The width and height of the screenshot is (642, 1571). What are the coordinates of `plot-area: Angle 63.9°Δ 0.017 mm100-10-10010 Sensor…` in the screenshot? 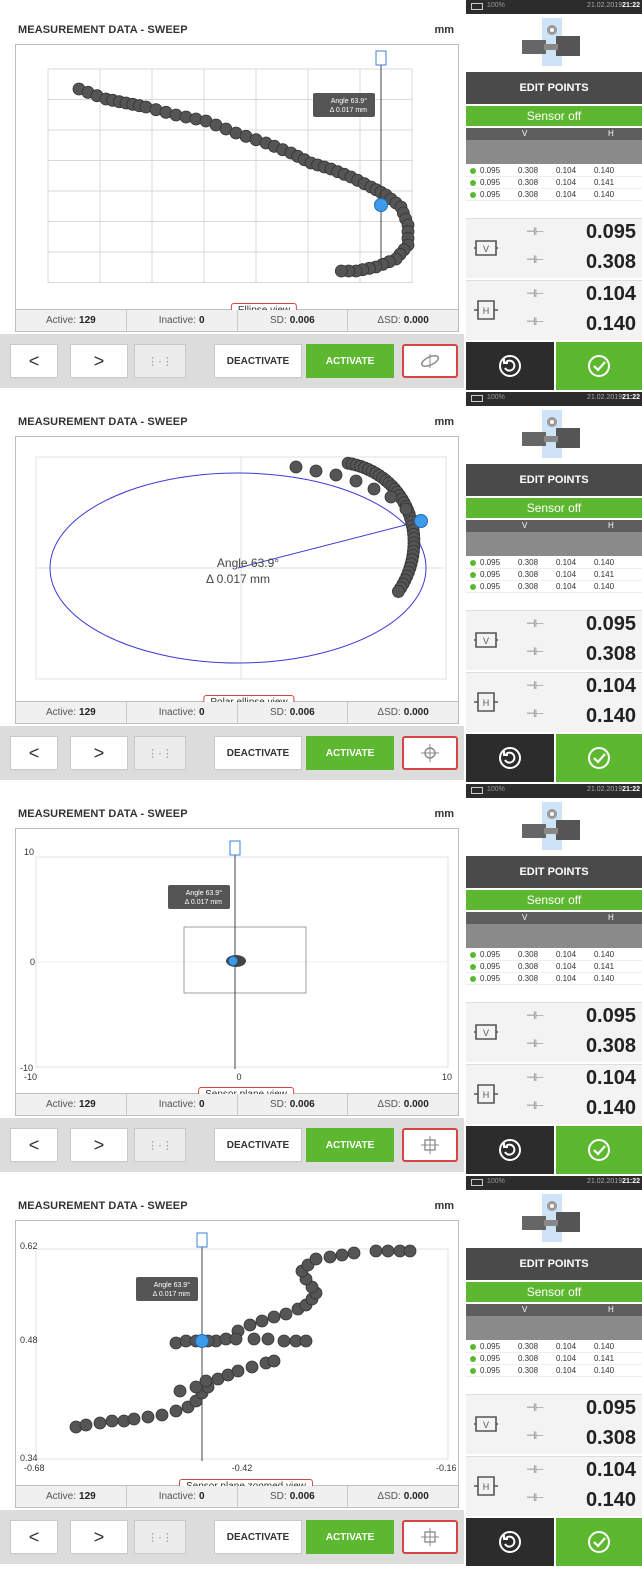 It's located at (237, 966).